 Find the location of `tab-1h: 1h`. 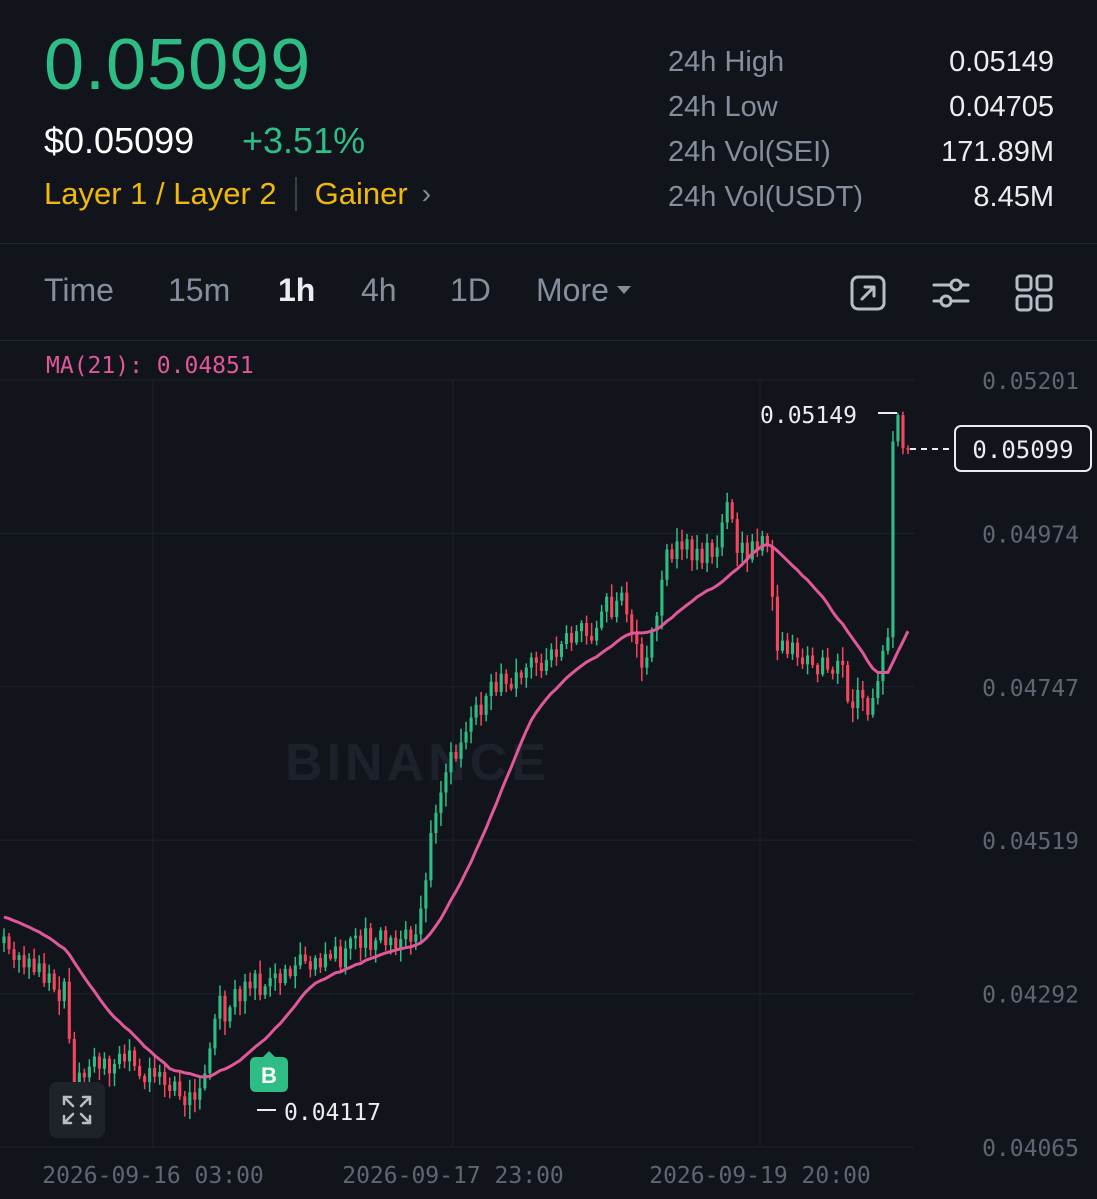

tab-1h: 1h is located at coordinates (296, 290).